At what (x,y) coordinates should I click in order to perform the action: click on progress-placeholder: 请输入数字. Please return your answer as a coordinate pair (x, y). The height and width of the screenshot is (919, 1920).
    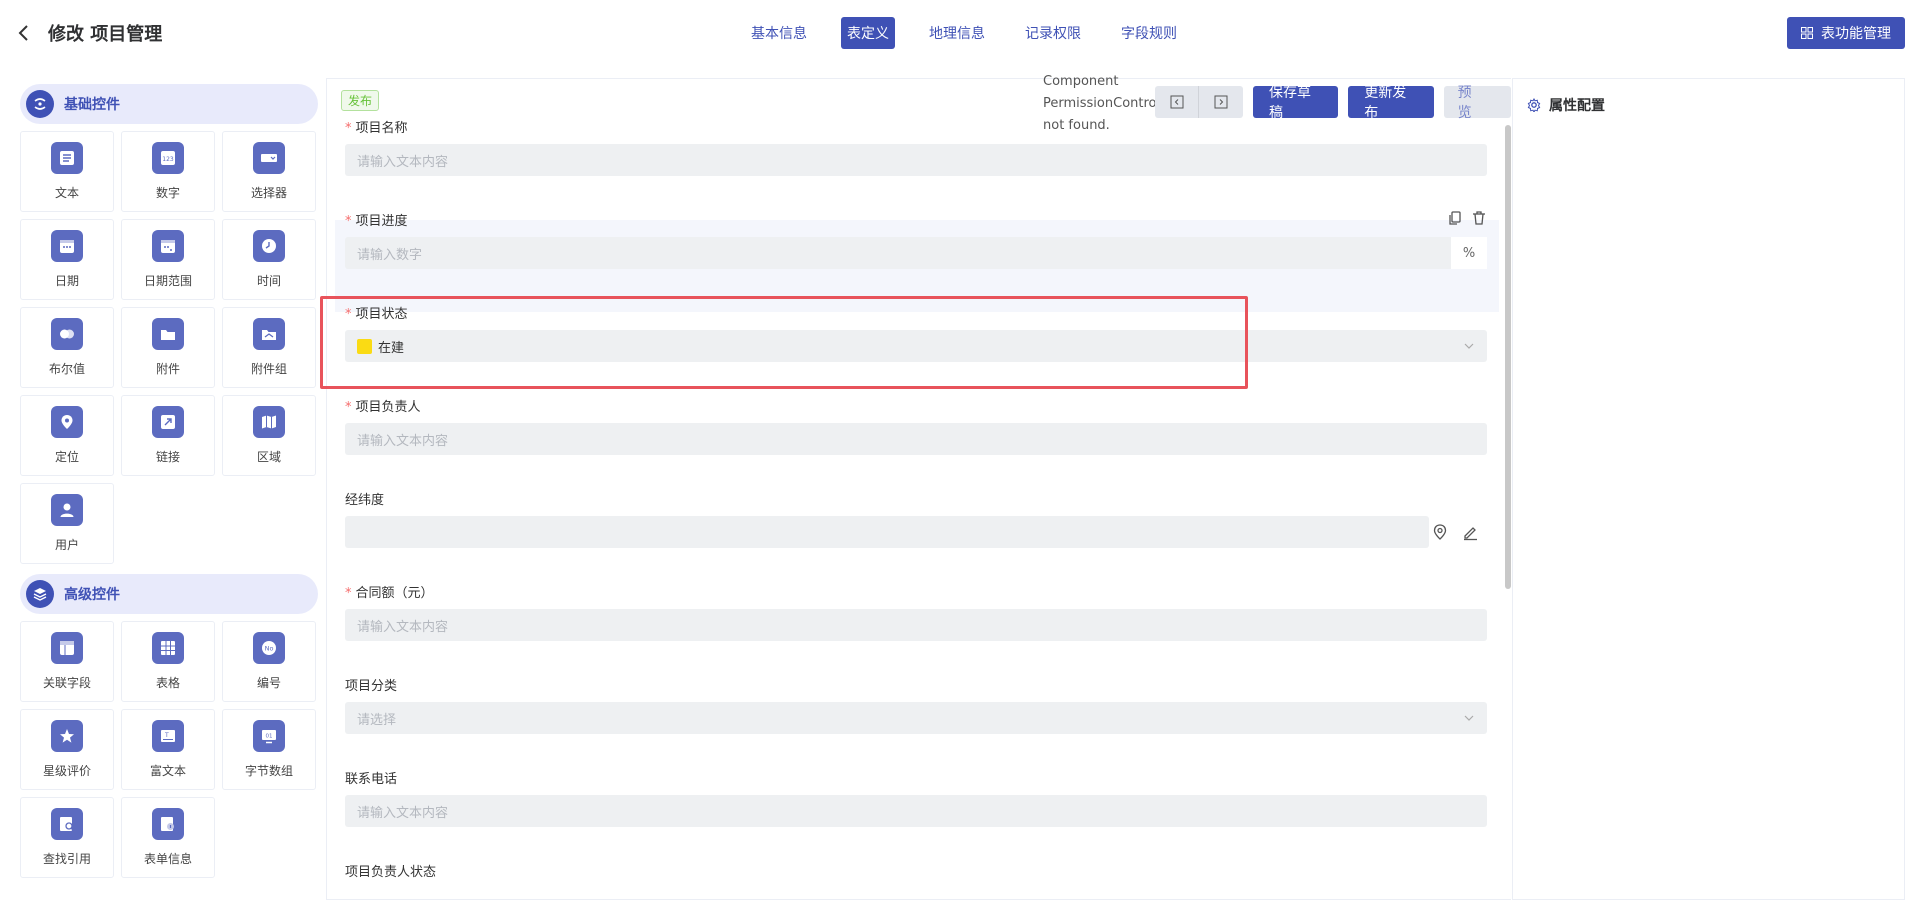
    Looking at the image, I should click on (390, 255).